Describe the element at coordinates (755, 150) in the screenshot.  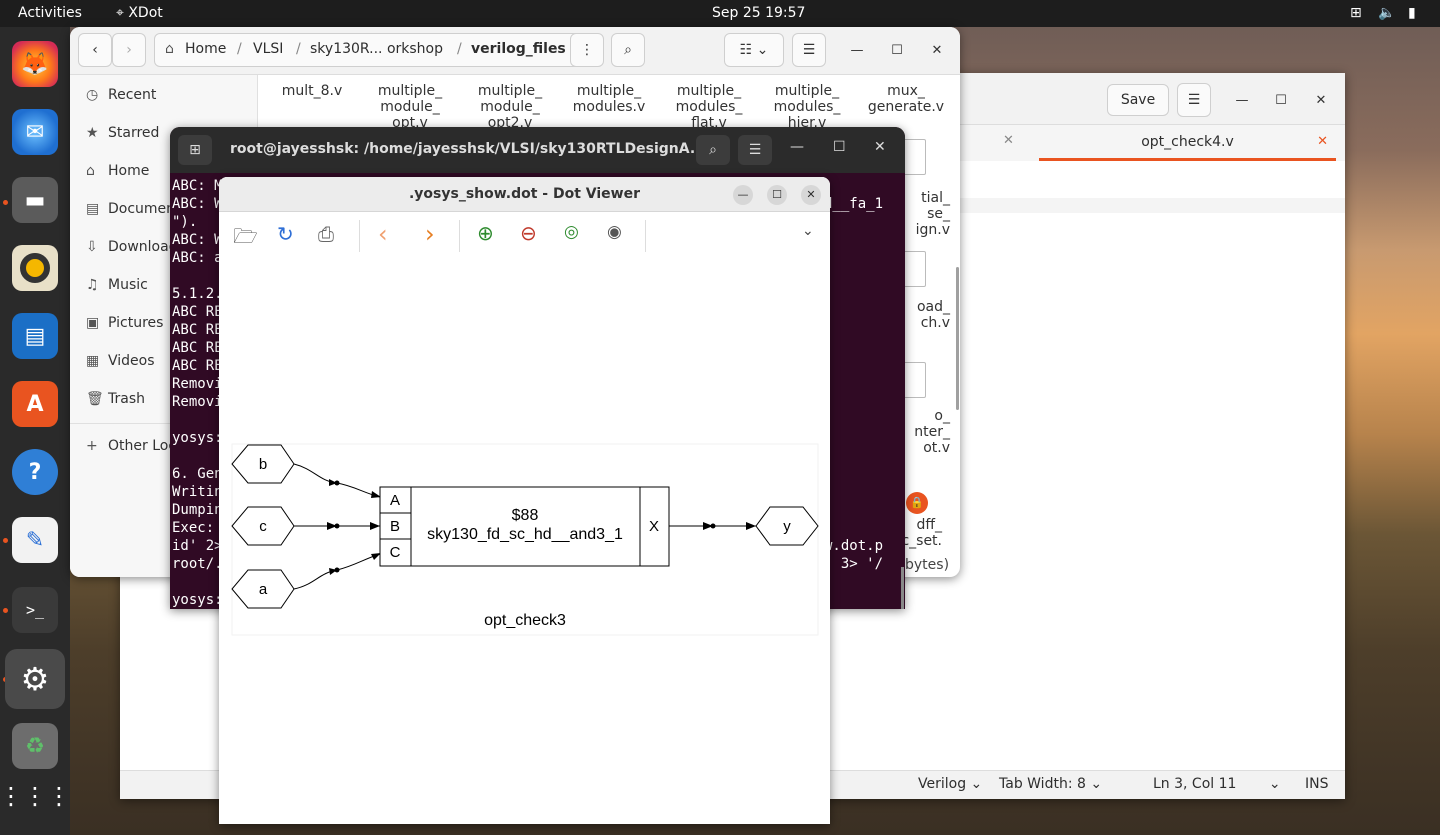
I see `terminal-menu-button: ☰` at that location.